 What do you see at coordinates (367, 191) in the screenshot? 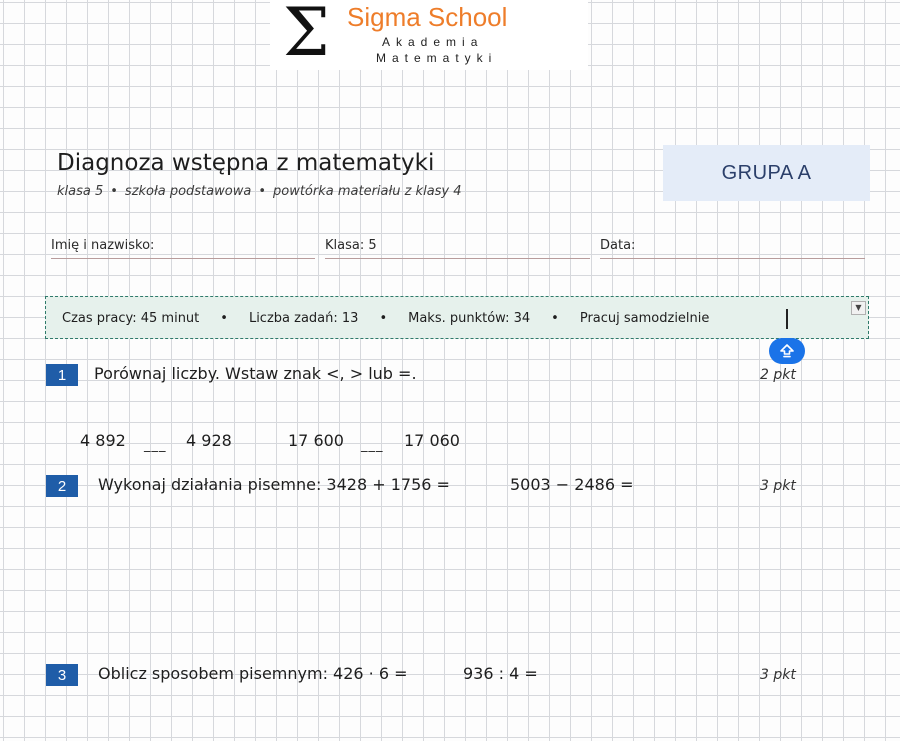
I see `subtitle-scope: powtórka materiału z klasy 4` at bounding box center [367, 191].